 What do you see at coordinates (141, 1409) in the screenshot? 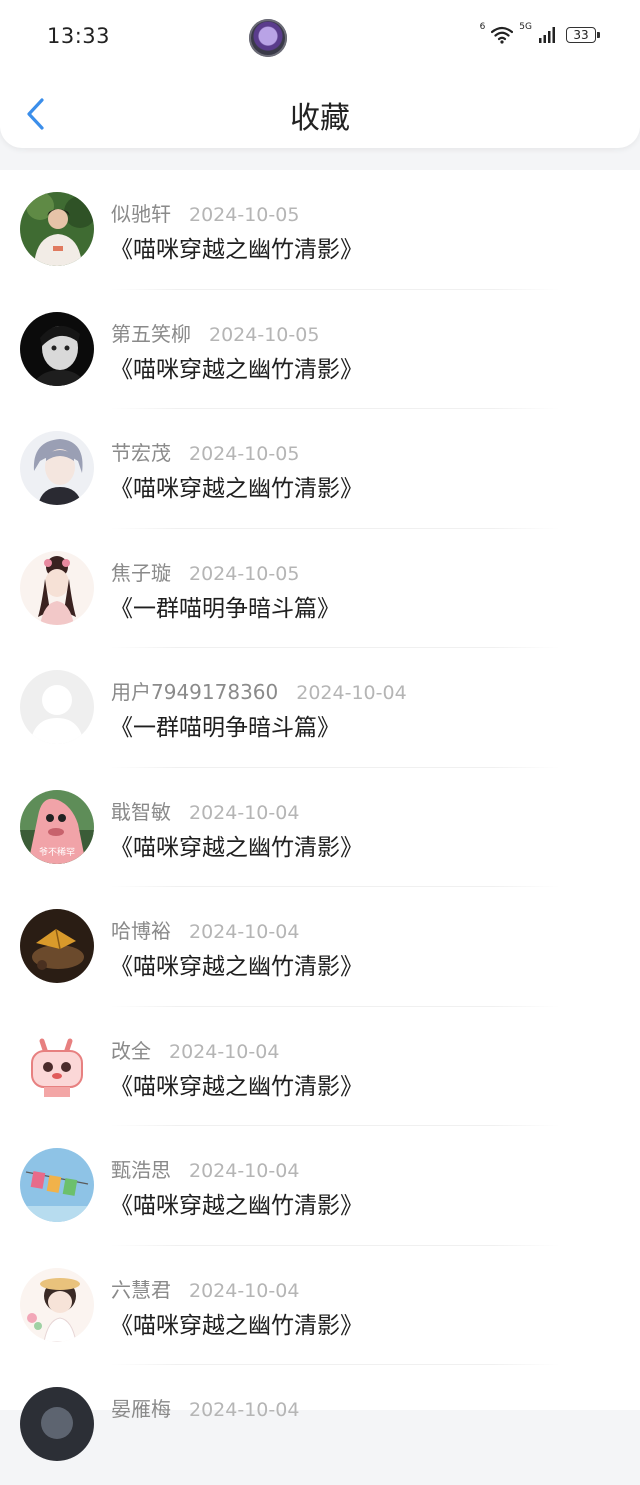
I see `user-name: 晏雁梅` at bounding box center [141, 1409].